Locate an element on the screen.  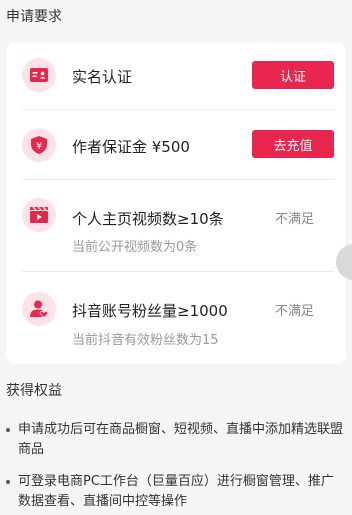
requirement-title: 作者保证金 ¥500 is located at coordinates (131, 147).